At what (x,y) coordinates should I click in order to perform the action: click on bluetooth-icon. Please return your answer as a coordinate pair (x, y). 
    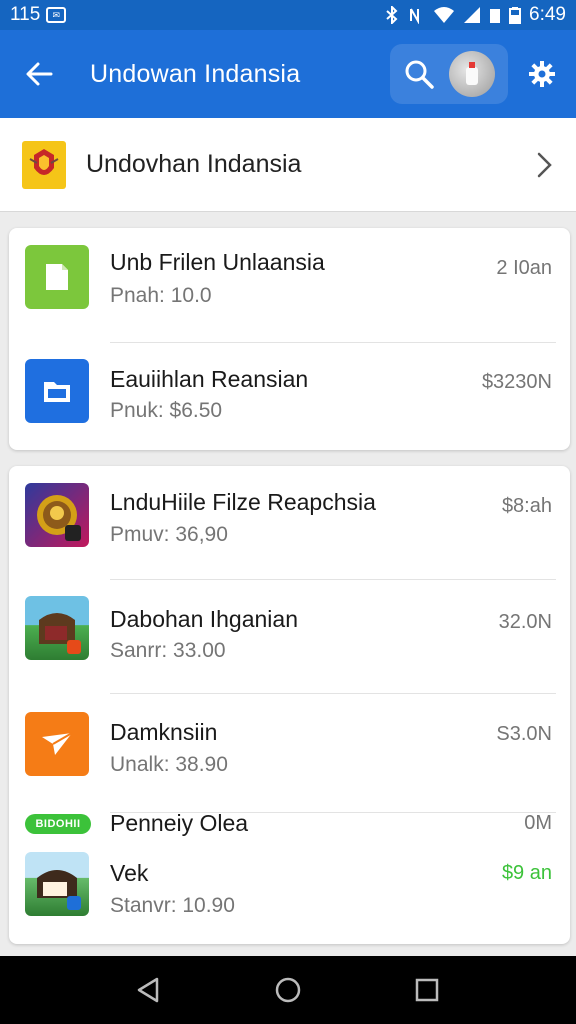
    Looking at the image, I should click on (392, 15).